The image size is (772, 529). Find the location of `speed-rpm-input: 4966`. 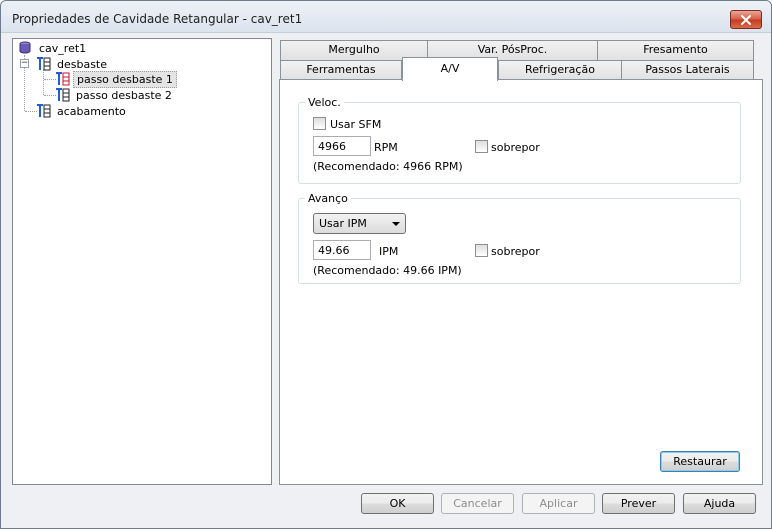

speed-rpm-input: 4966 is located at coordinates (342, 146).